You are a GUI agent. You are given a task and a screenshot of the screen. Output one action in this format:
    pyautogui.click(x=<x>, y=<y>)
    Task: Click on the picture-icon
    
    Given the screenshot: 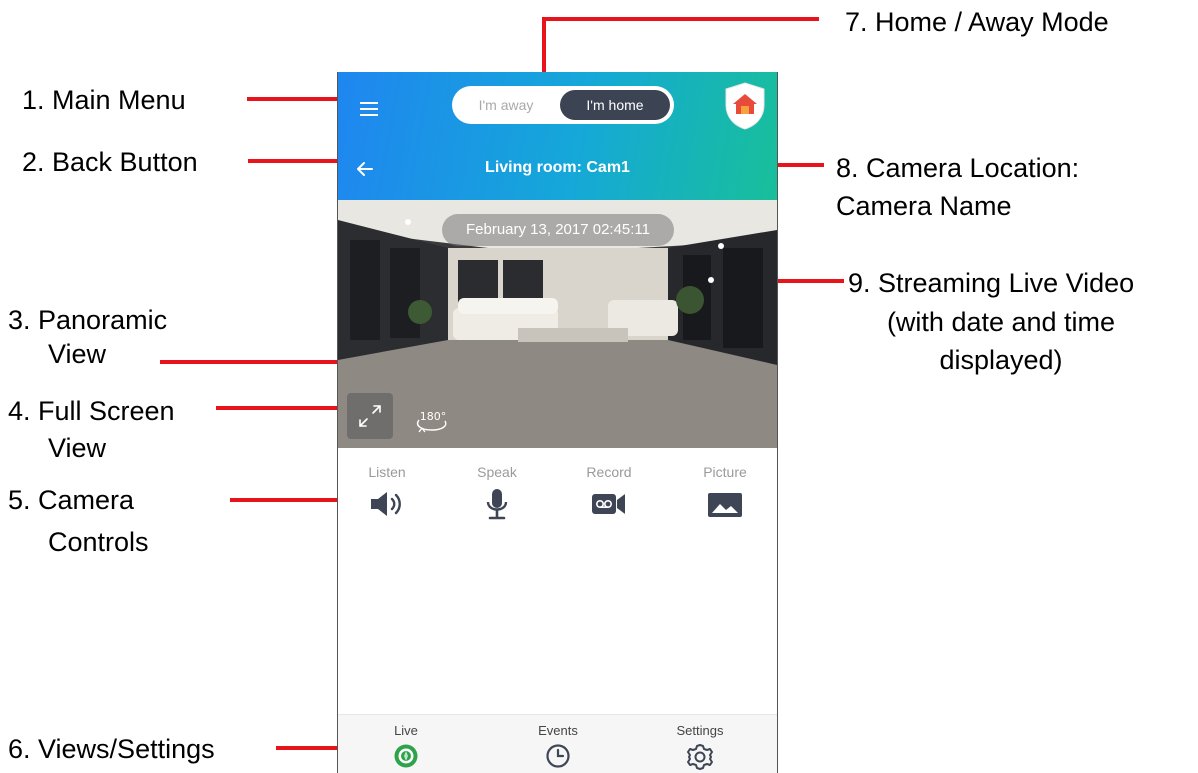 What is the action you would take?
    pyautogui.click(x=725, y=505)
    